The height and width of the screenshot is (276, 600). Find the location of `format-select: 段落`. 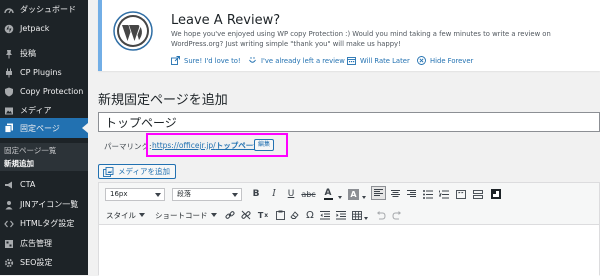

format-select: 段落 is located at coordinates (207, 194).